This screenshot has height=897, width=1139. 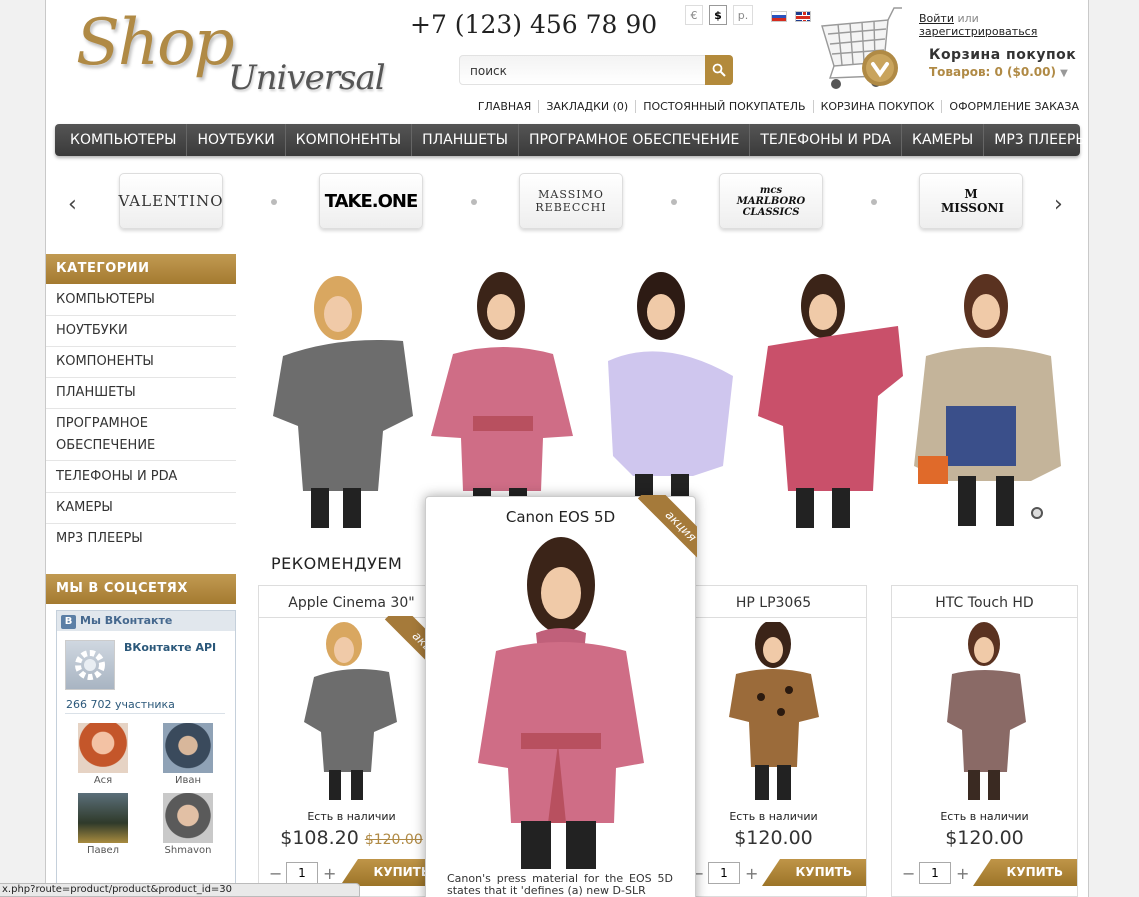 What do you see at coordinates (141, 510) in the screenshot?
I see `category-cameras: КАМЕРЫ` at bounding box center [141, 510].